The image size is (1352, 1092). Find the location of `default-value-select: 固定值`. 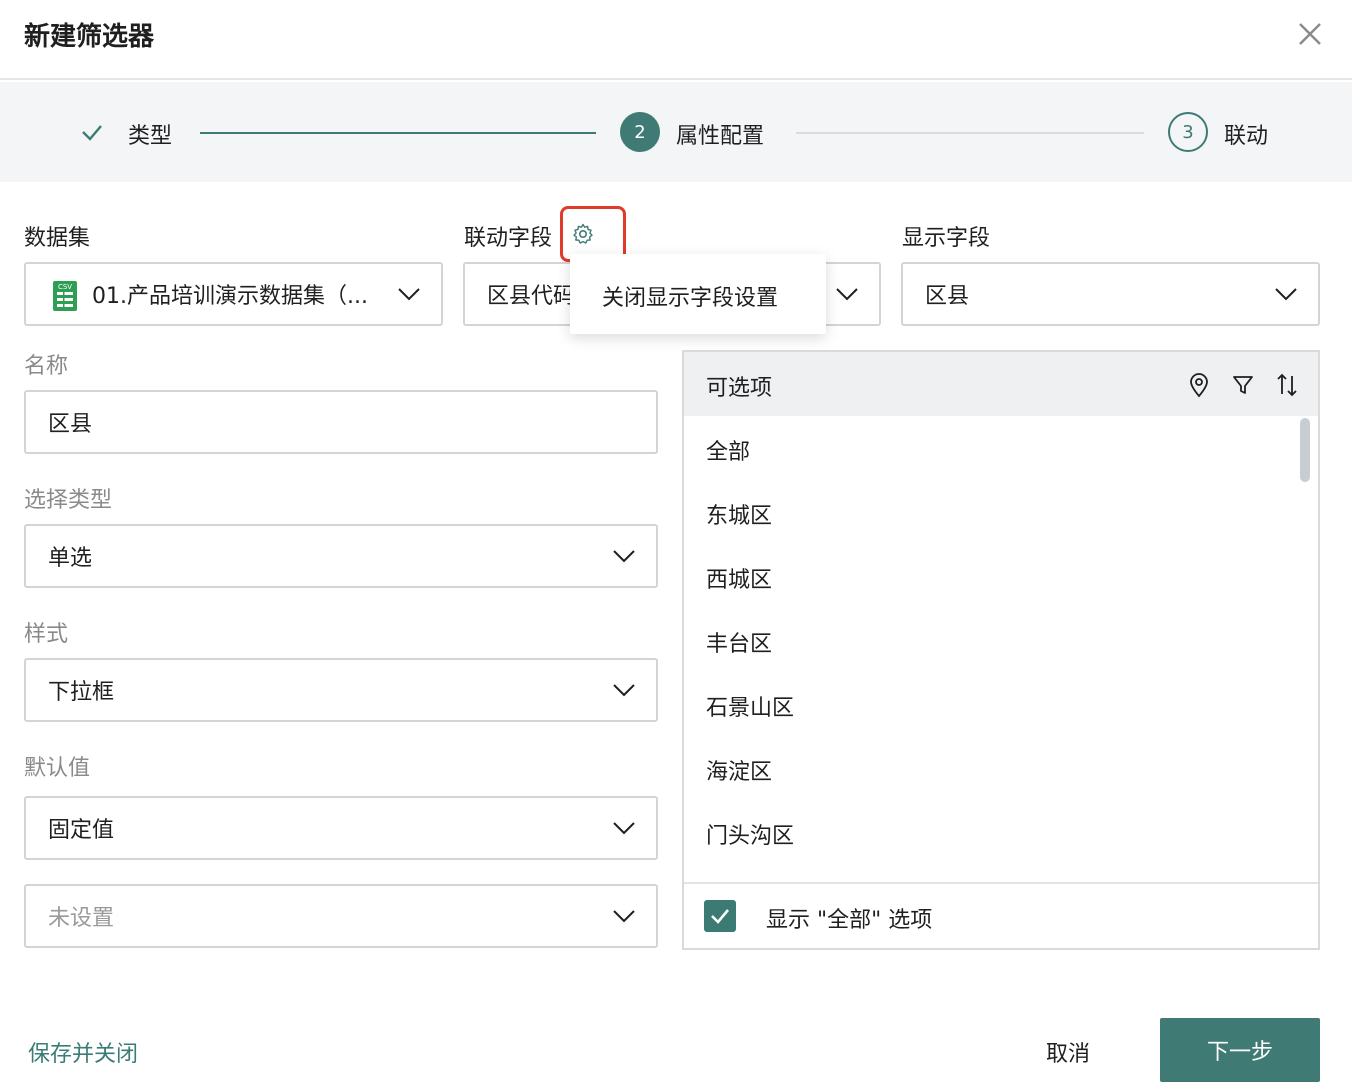

default-value-select: 固定值 is located at coordinates (341, 828).